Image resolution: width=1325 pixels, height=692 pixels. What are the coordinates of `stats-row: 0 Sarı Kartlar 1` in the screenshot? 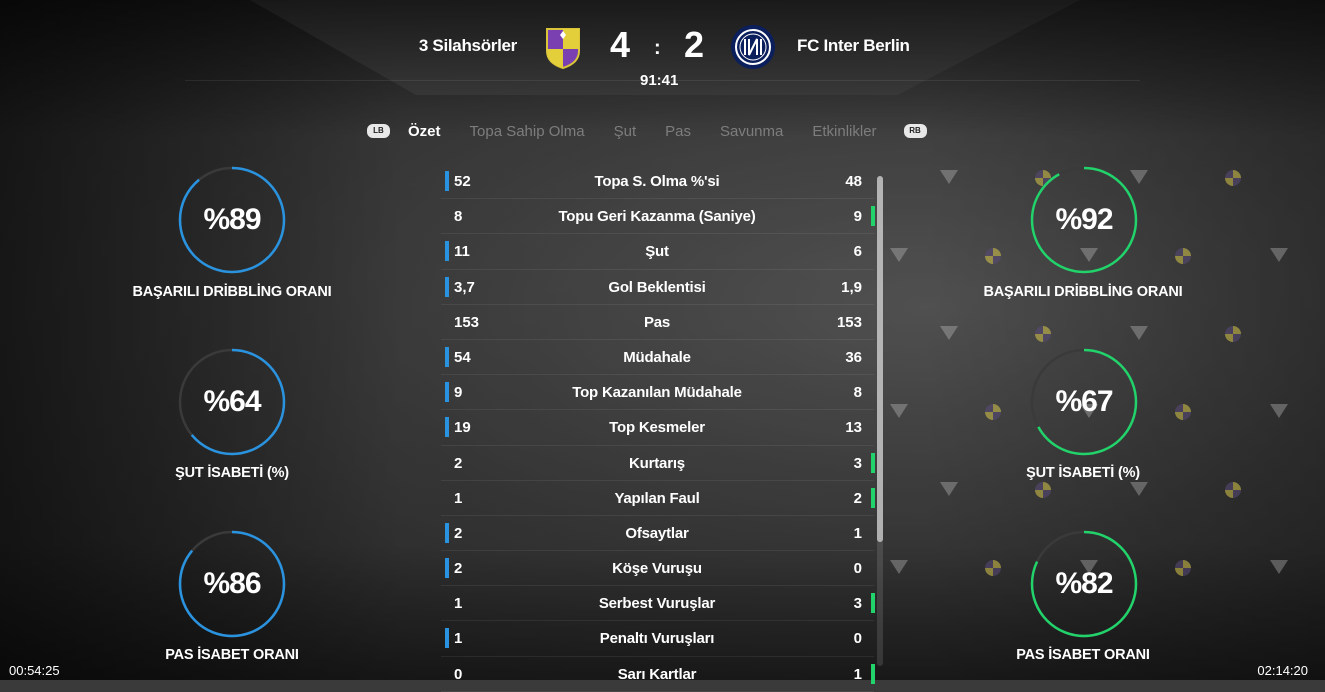 It's located at (658, 674).